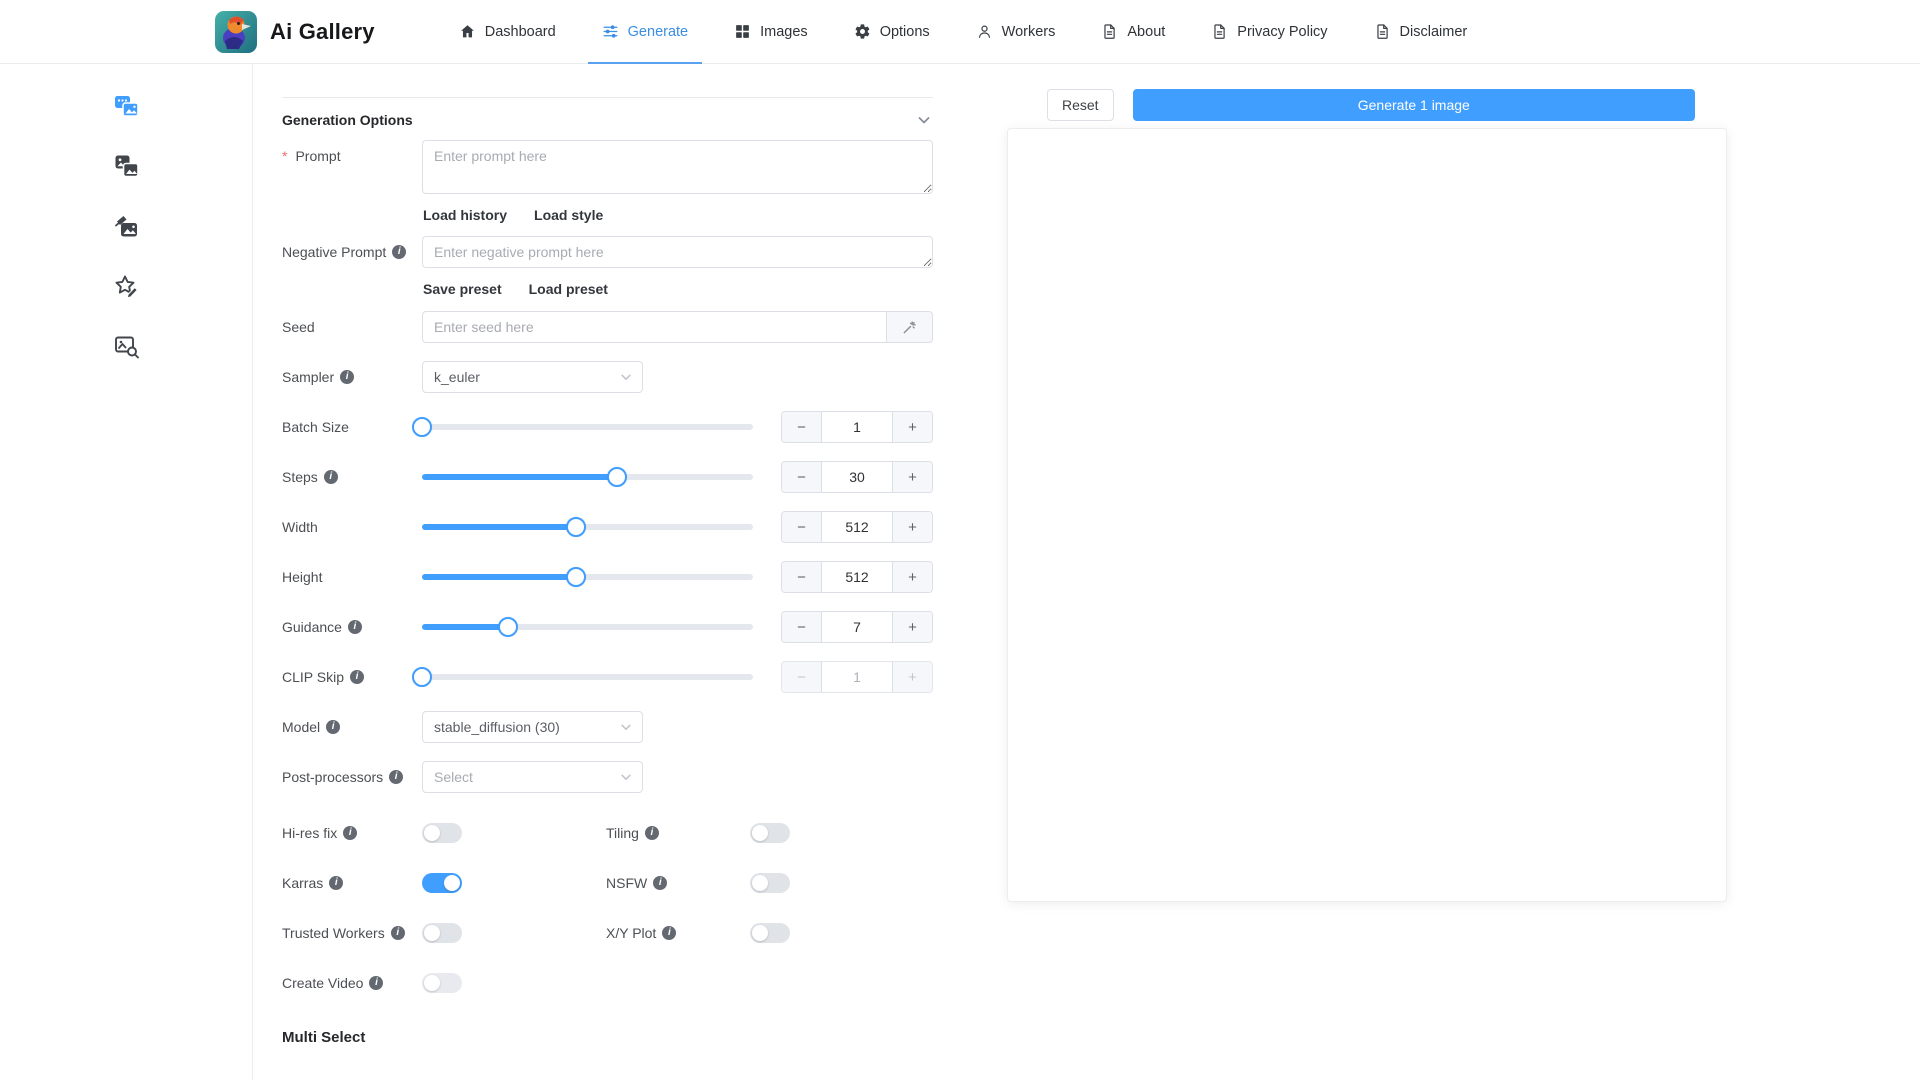  I want to click on document-icon, so click(1220, 31).